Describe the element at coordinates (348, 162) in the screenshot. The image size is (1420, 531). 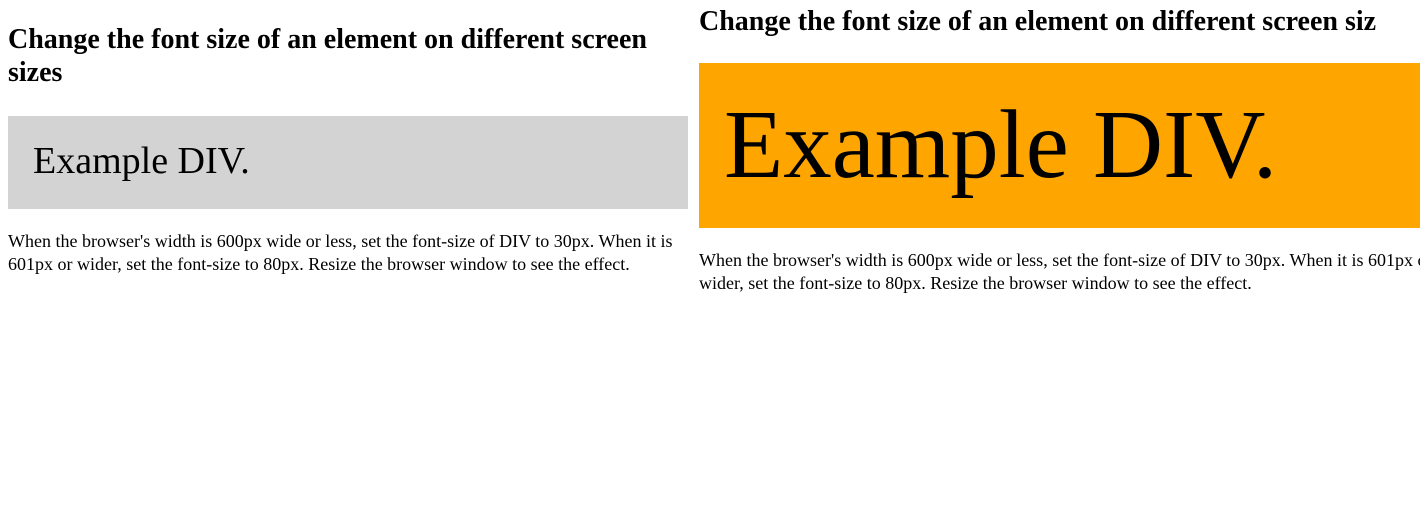
I see `example-div: Example DIV.` at that location.